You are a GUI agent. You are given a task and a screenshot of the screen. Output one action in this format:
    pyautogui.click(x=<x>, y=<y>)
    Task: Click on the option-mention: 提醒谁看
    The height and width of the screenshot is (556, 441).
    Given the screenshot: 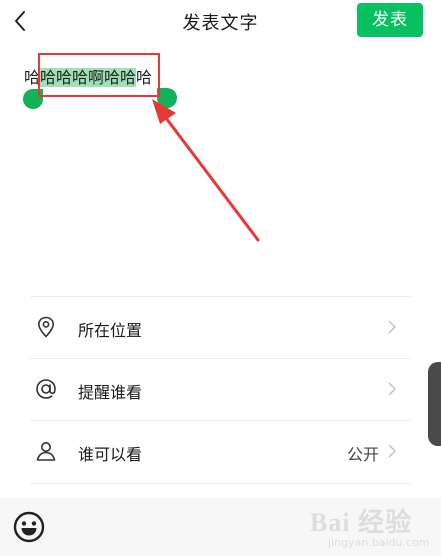 What is the action you would take?
    pyautogui.click(x=220, y=390)
    